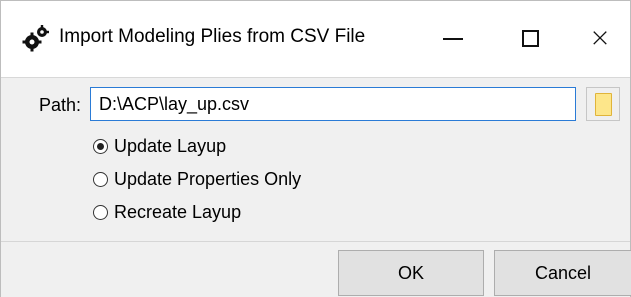  Describe the element at coordinates (333, 104) in the screenshot. I see `path-input` at that location.